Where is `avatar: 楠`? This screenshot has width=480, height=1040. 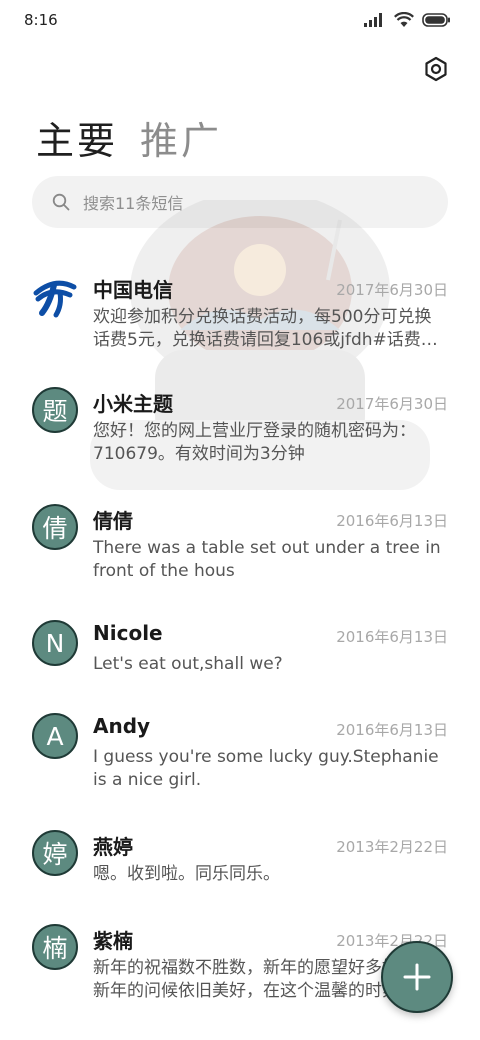
avatar: 楠 is located at coordinates (55, 947).